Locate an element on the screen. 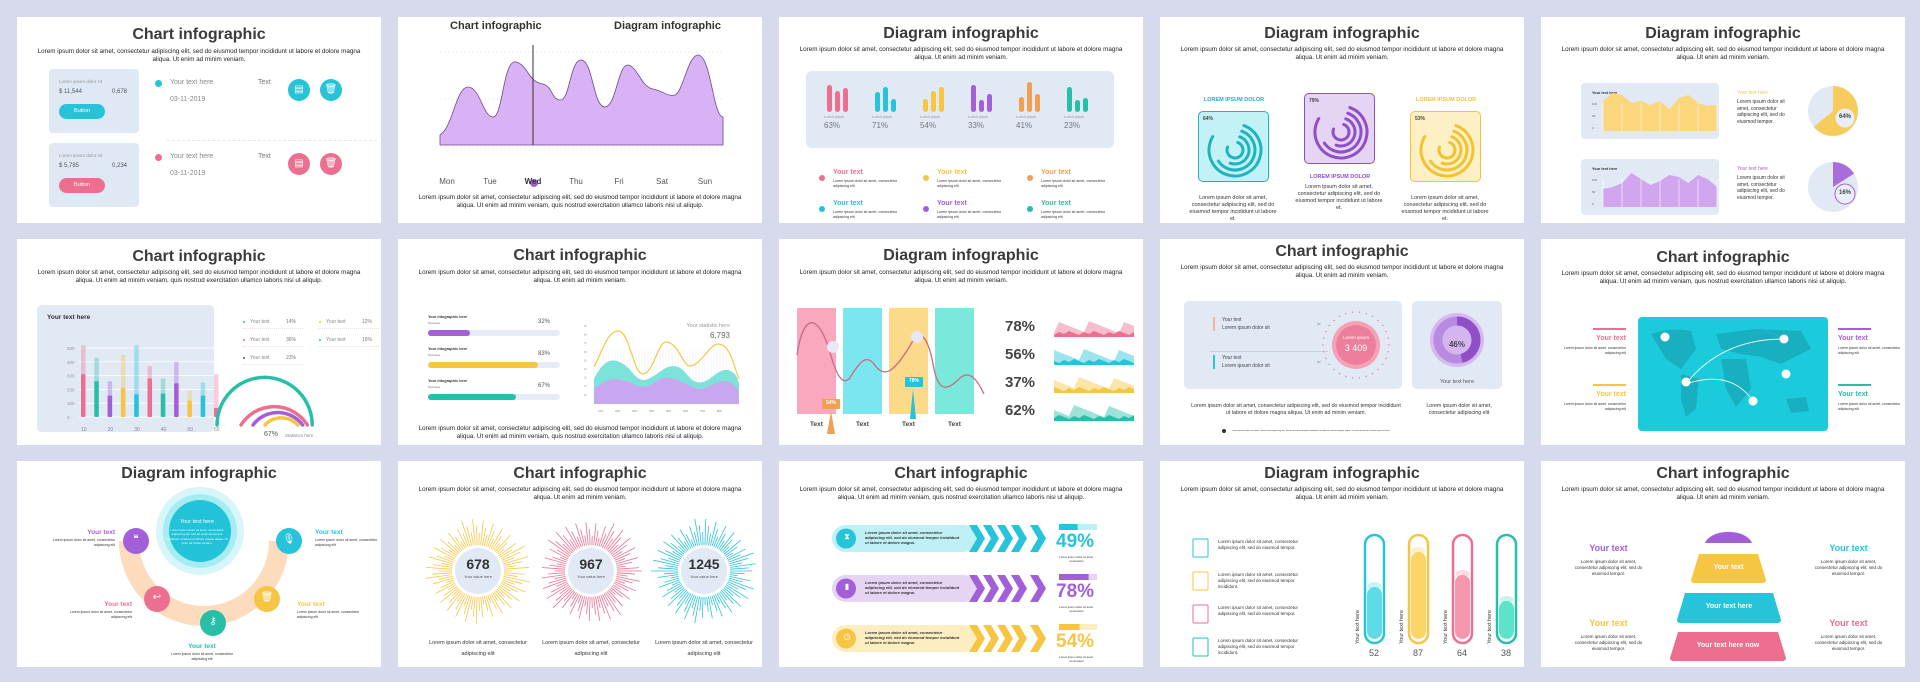 Image resolution: width=1920 pixels, height=682 pixels. tube-value: 87 is located at coordinates (1417, 653).